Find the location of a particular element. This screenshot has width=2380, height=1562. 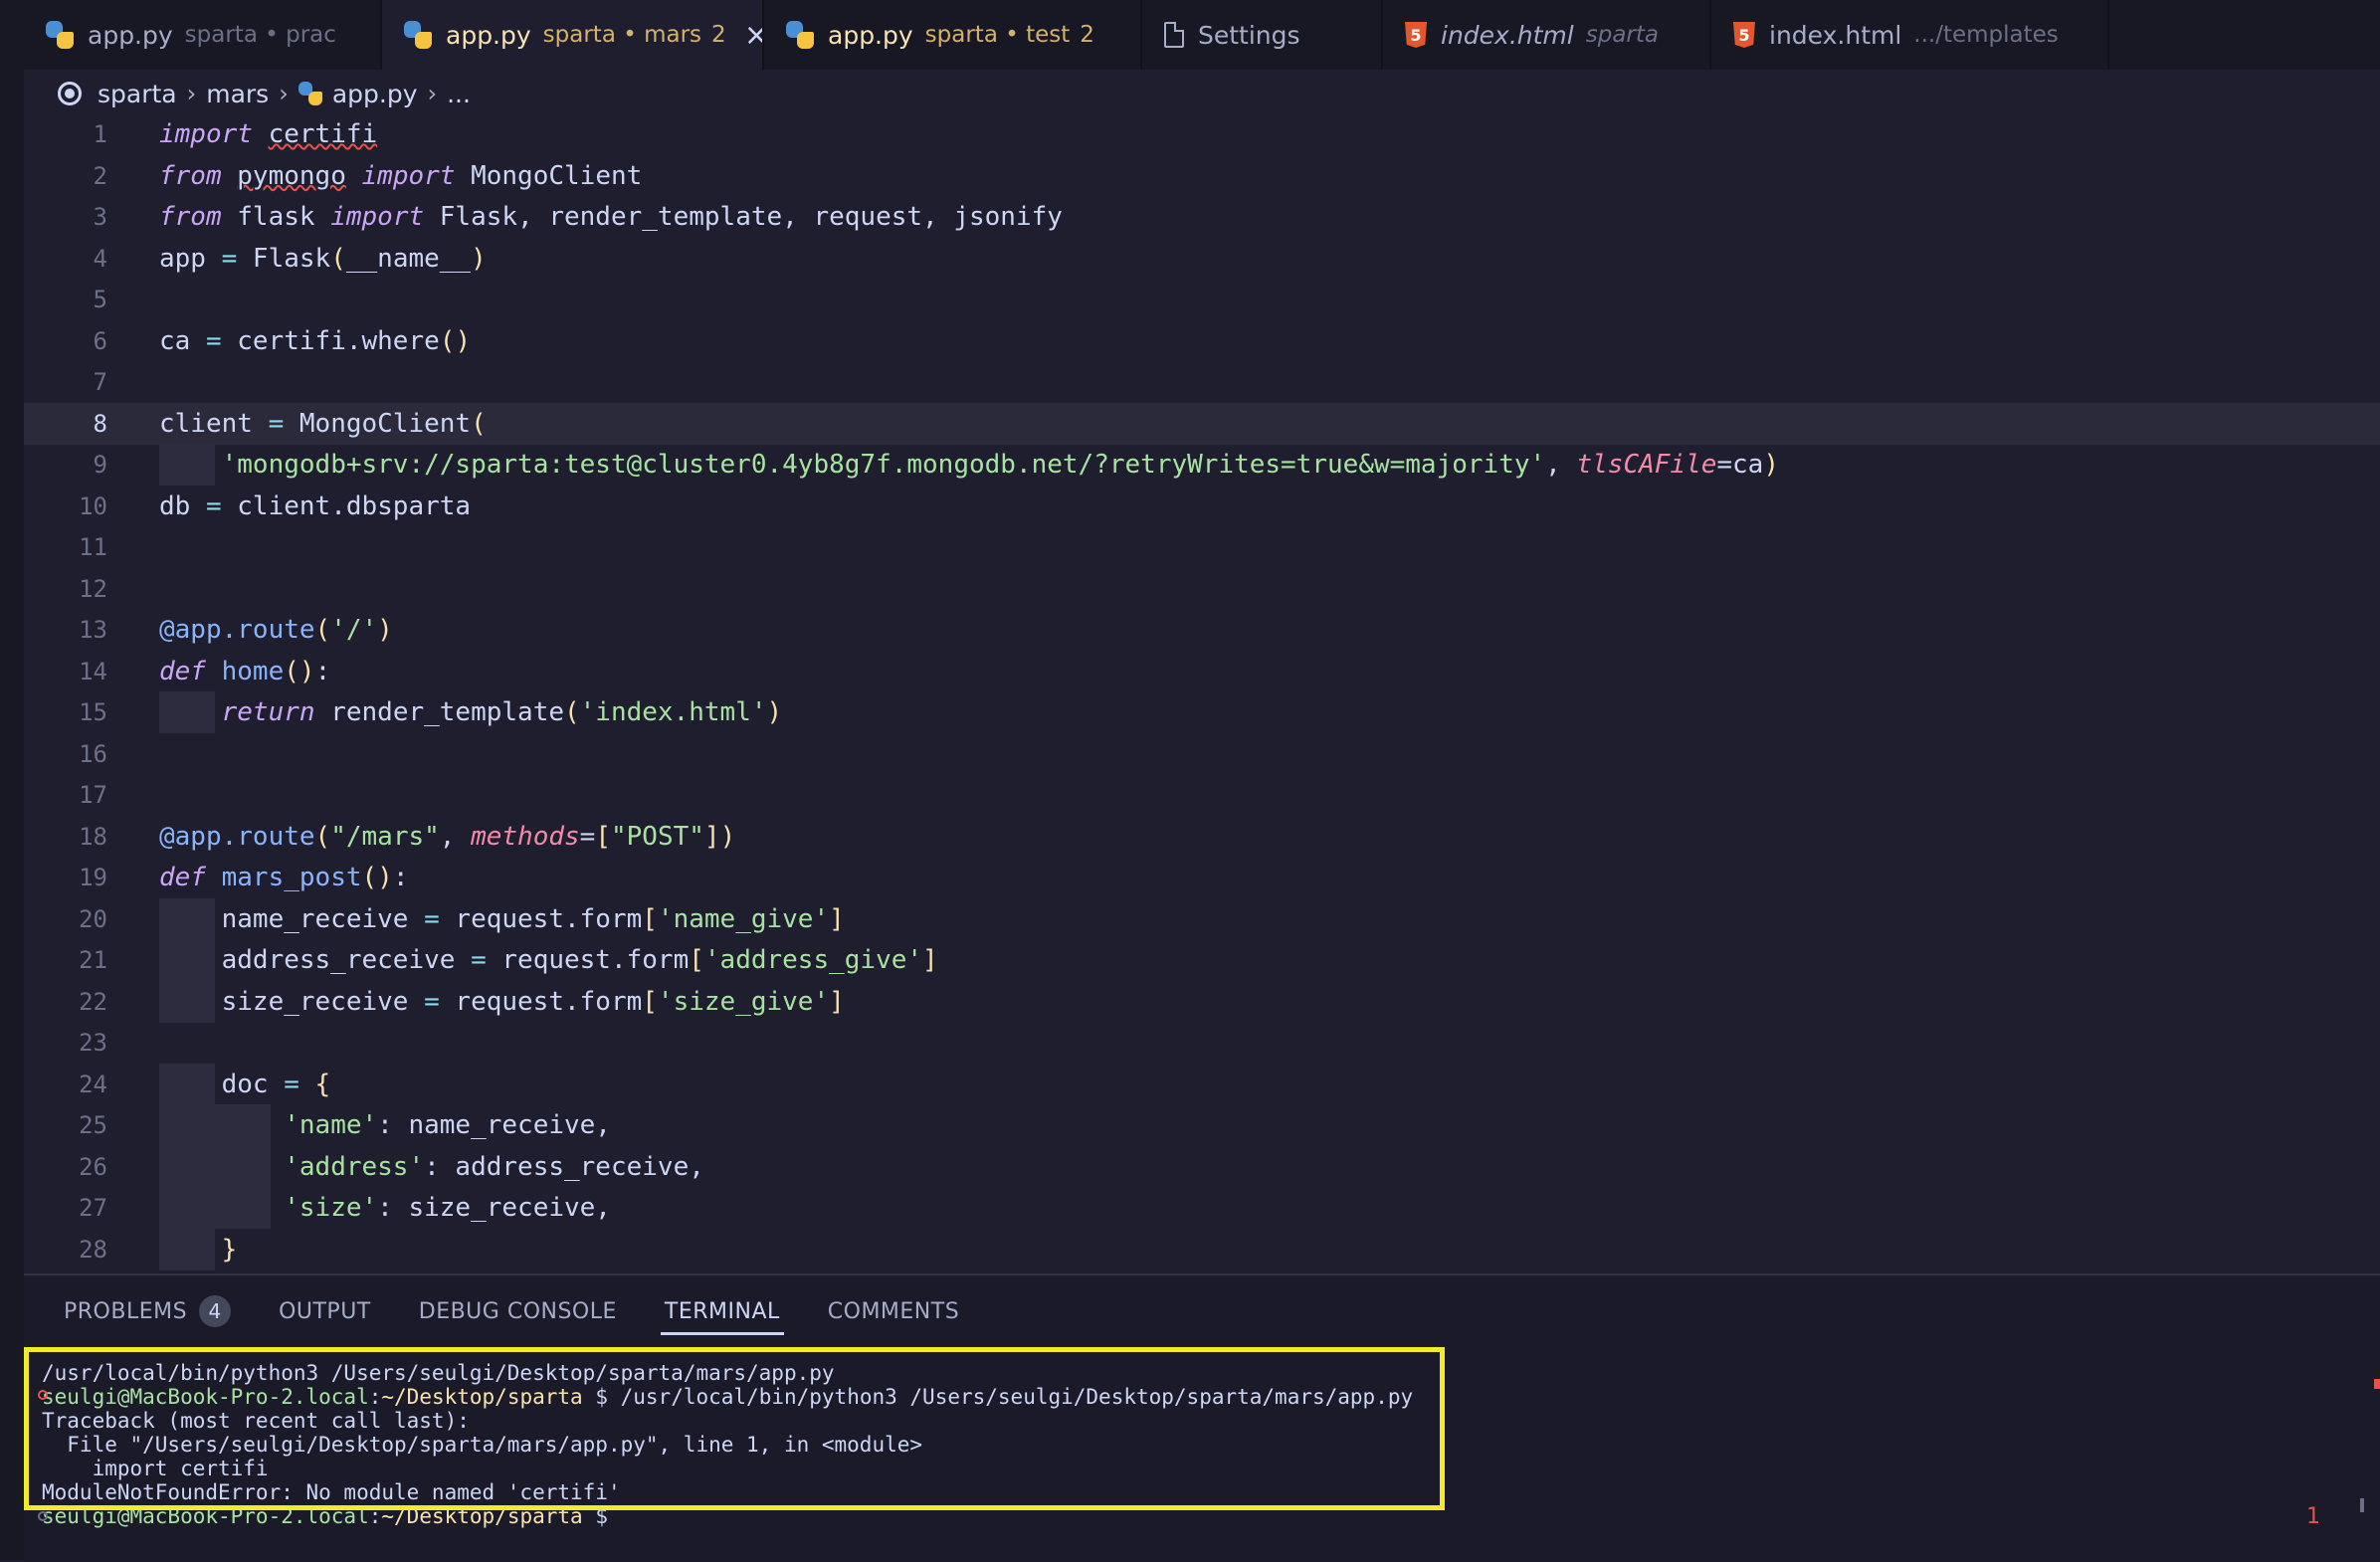

line-number: 21 is located at coordinates (65, 960).